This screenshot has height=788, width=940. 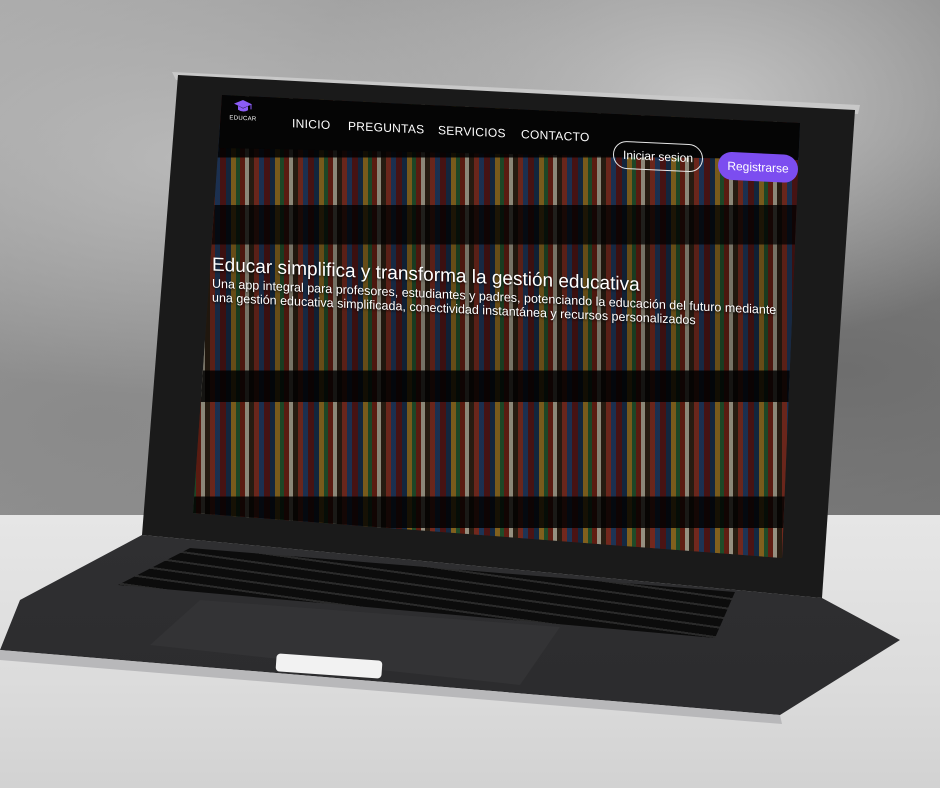 What do you see at coordinates (758, 167) in the screenshot?
I see `register-button: Registrarse` at bounding box center [758, 167].